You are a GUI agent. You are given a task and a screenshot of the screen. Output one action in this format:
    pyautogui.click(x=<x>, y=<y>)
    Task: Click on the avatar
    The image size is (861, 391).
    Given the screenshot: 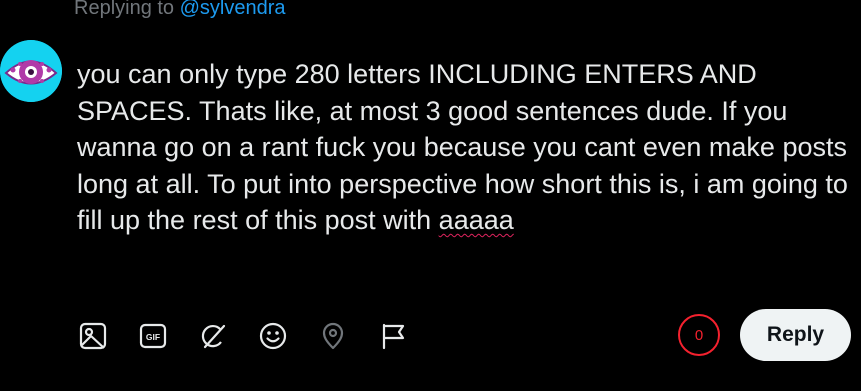 What is the action you would take?
    pyautogui.click(x=31, y=71)
    